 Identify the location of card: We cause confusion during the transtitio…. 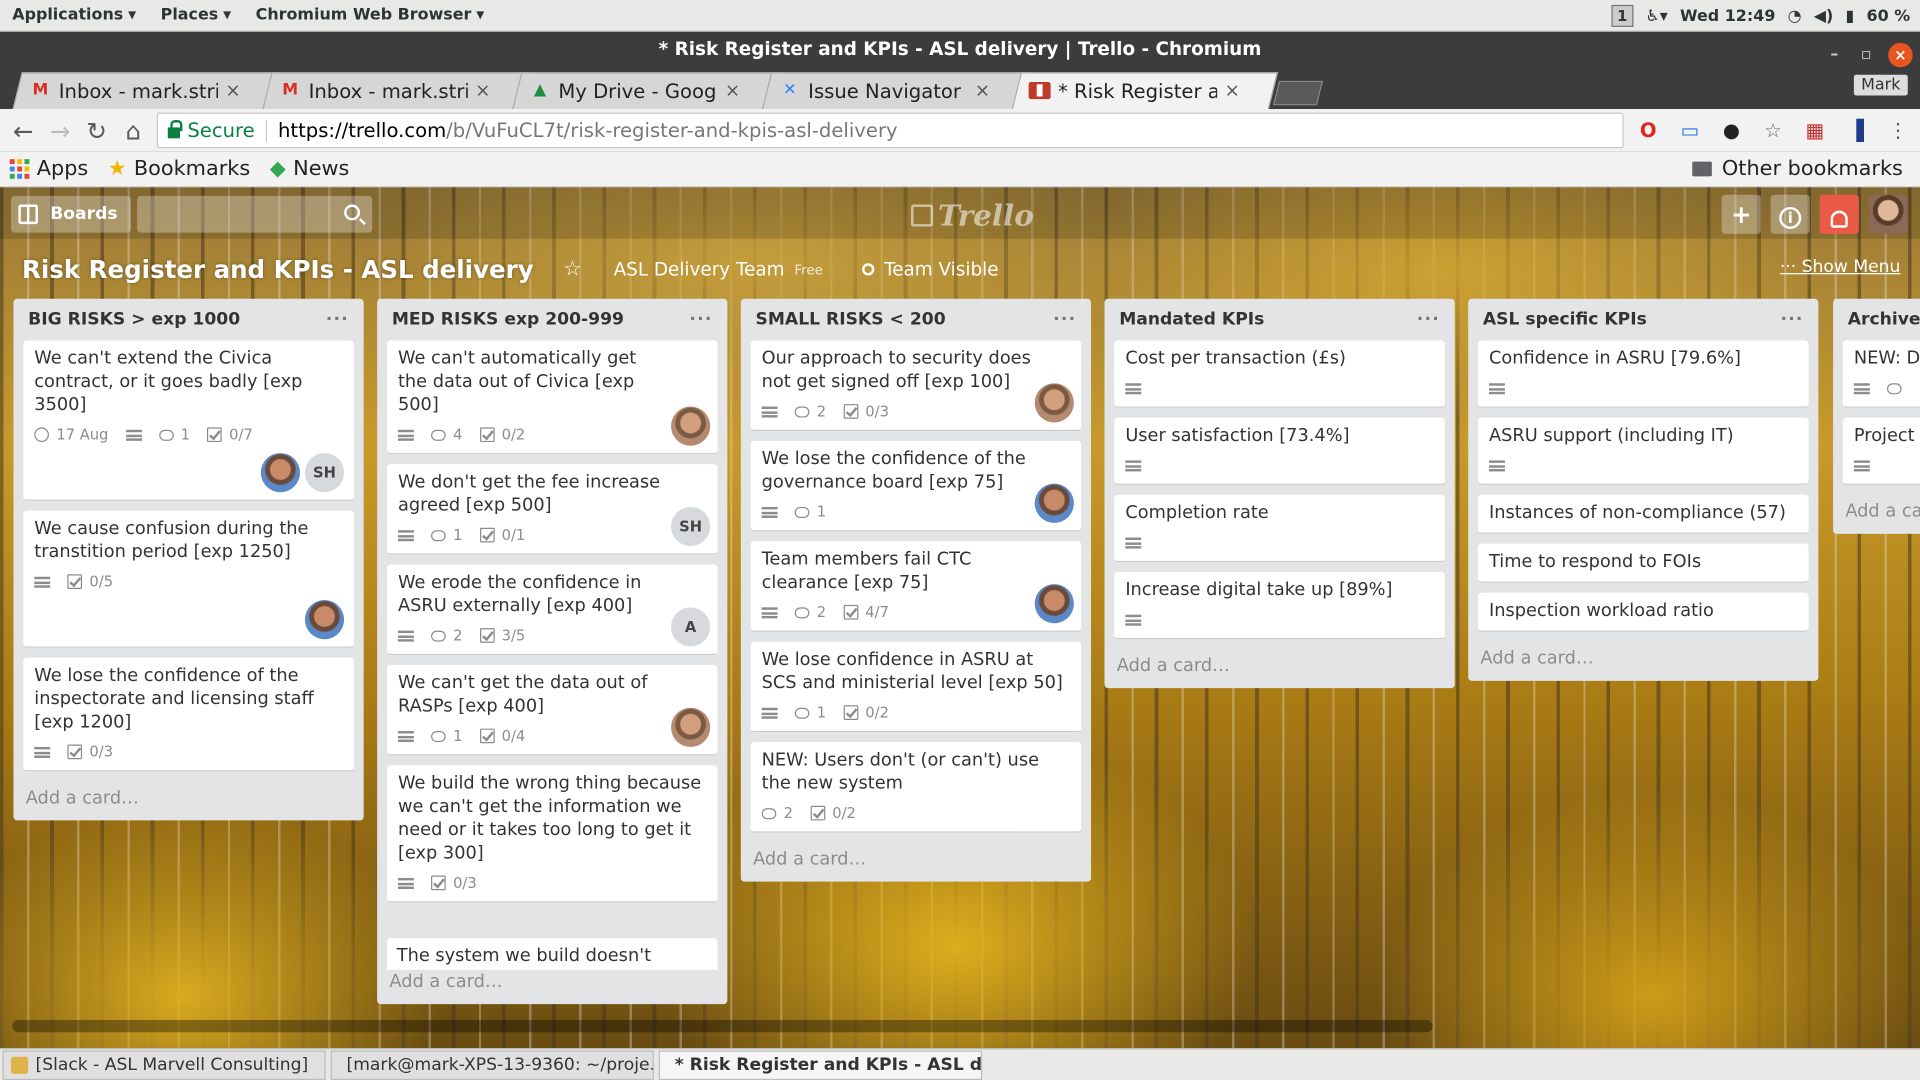
(188, 579).